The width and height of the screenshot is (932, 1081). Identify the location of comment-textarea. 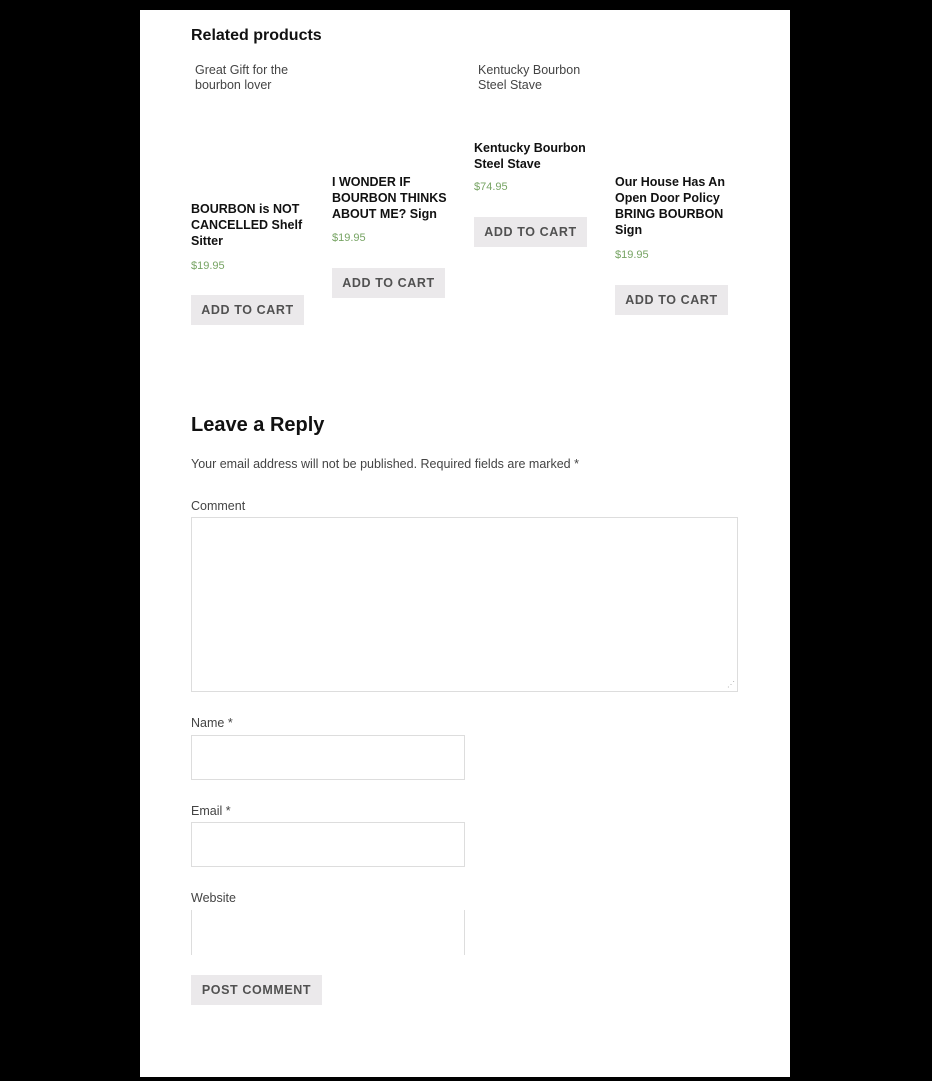
(464, 604).